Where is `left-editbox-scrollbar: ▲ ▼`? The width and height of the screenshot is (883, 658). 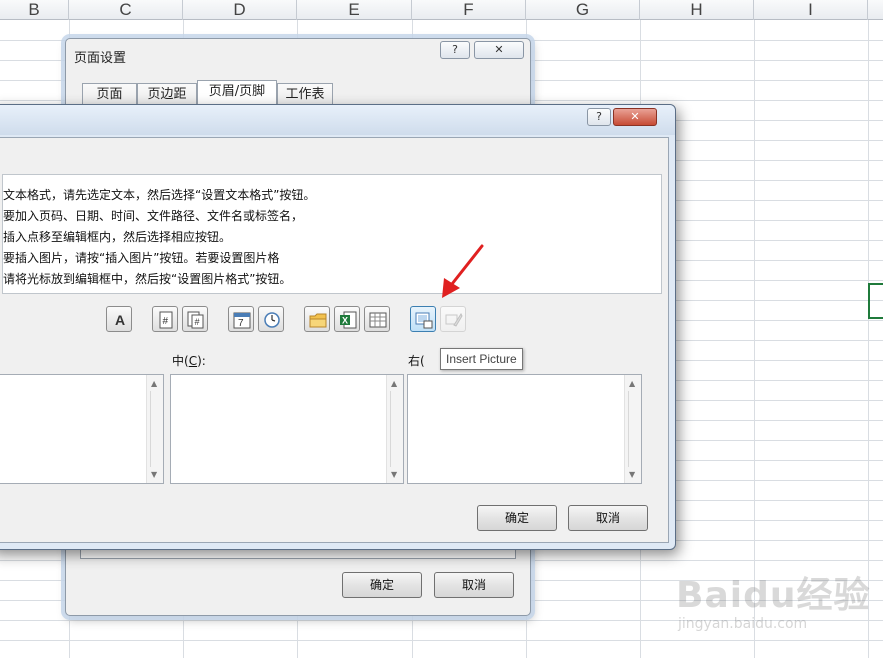
left-editbox-scrollbar: ▲ ▼ is located at coordinates (154, 429).